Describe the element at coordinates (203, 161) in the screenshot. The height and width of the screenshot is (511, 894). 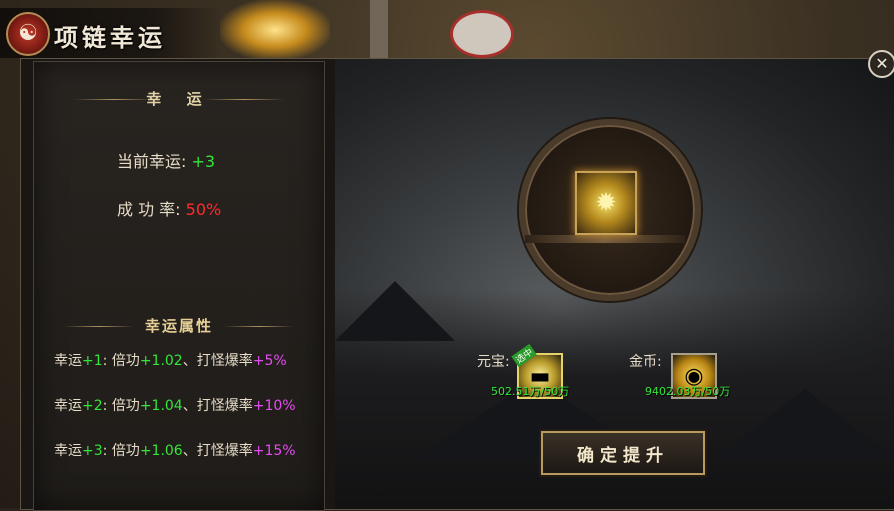
I see `current-luck-value: +3` at that location.